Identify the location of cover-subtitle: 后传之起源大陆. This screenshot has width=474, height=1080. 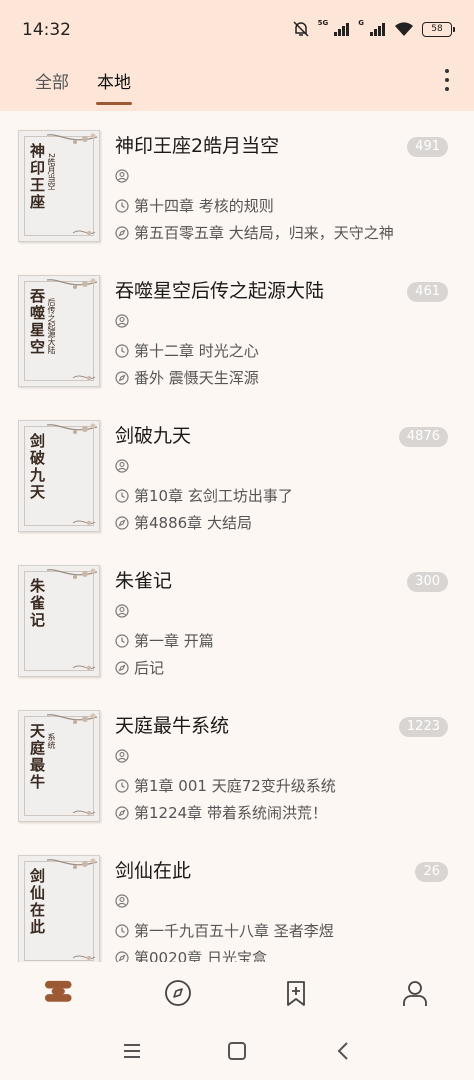
(51, 326).